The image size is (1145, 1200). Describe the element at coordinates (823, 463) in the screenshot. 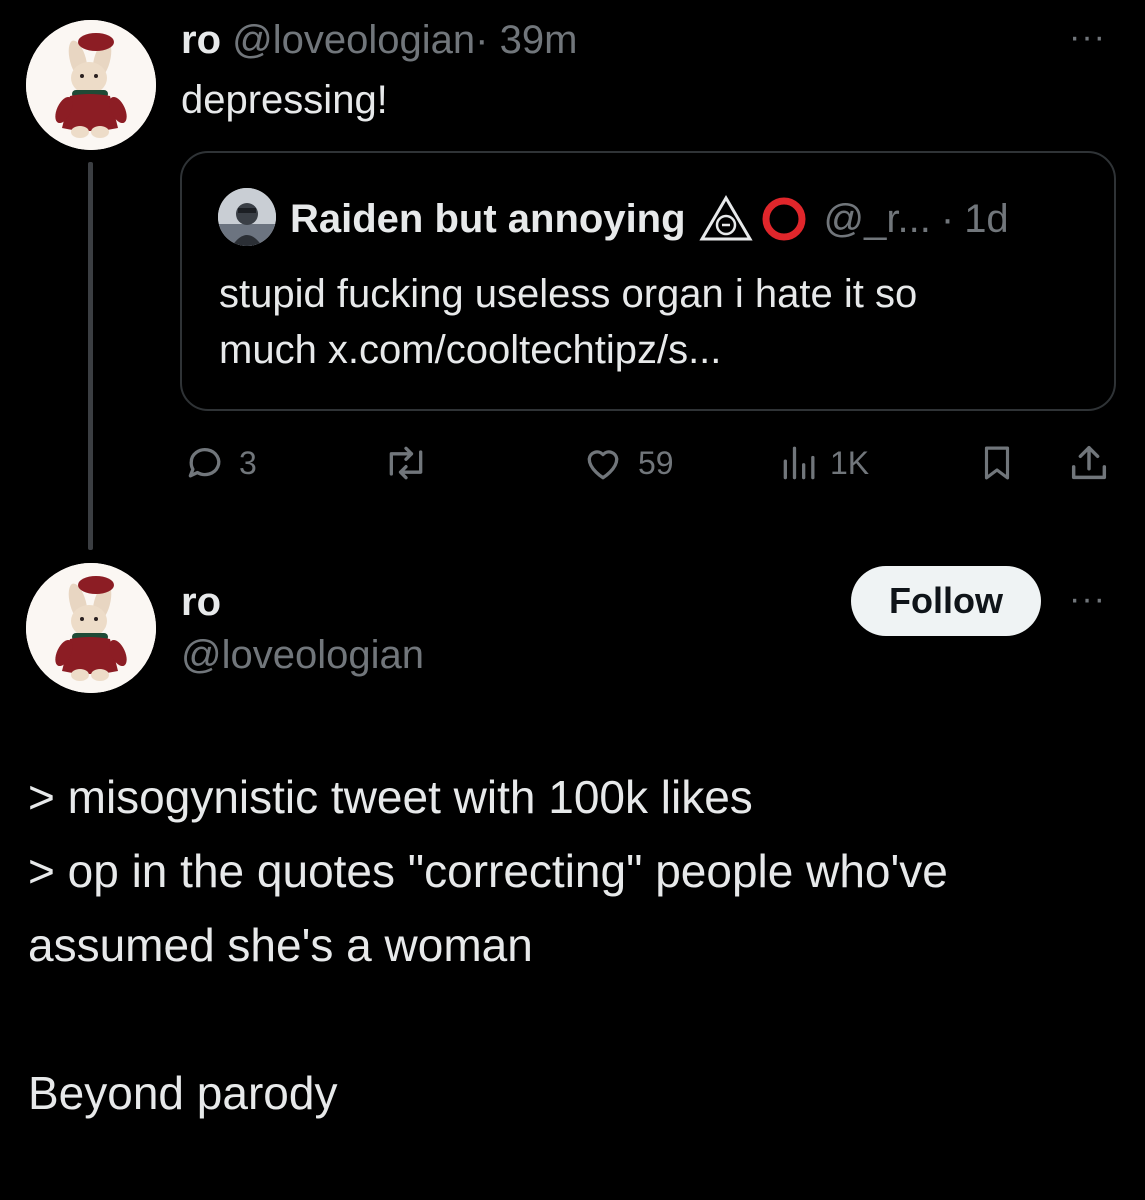

I see `views-button: 1K` at that location.